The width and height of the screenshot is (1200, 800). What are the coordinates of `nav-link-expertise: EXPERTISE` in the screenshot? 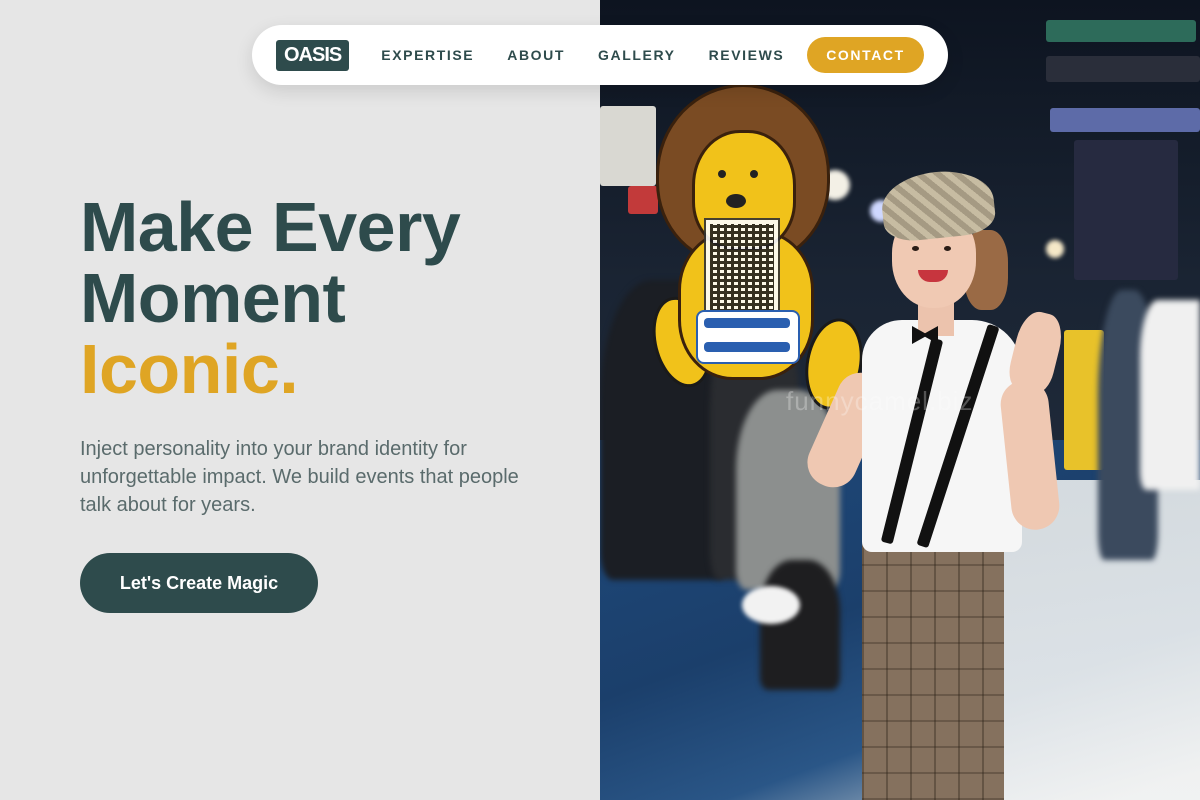 It's located at (427, 55).